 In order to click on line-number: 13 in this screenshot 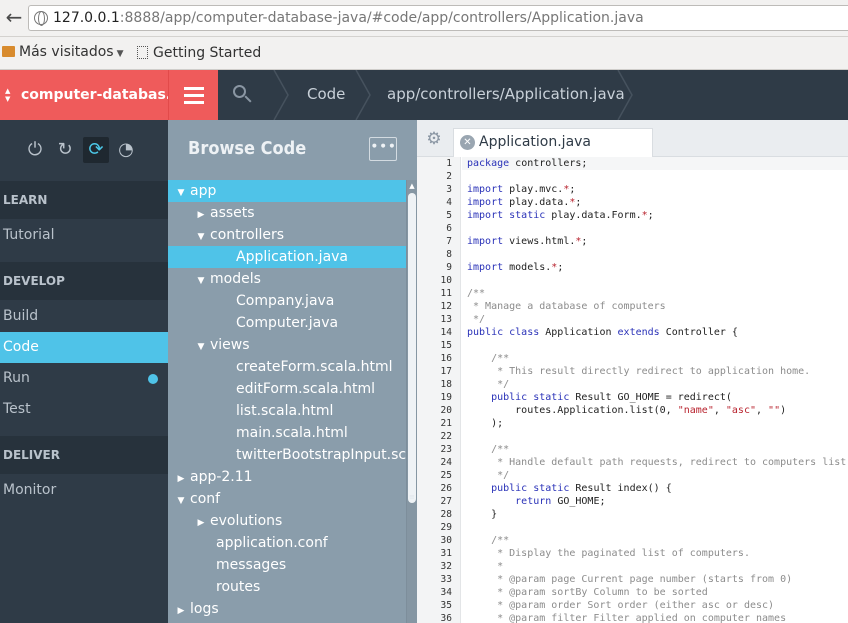, I will do `click(446, 319)`.